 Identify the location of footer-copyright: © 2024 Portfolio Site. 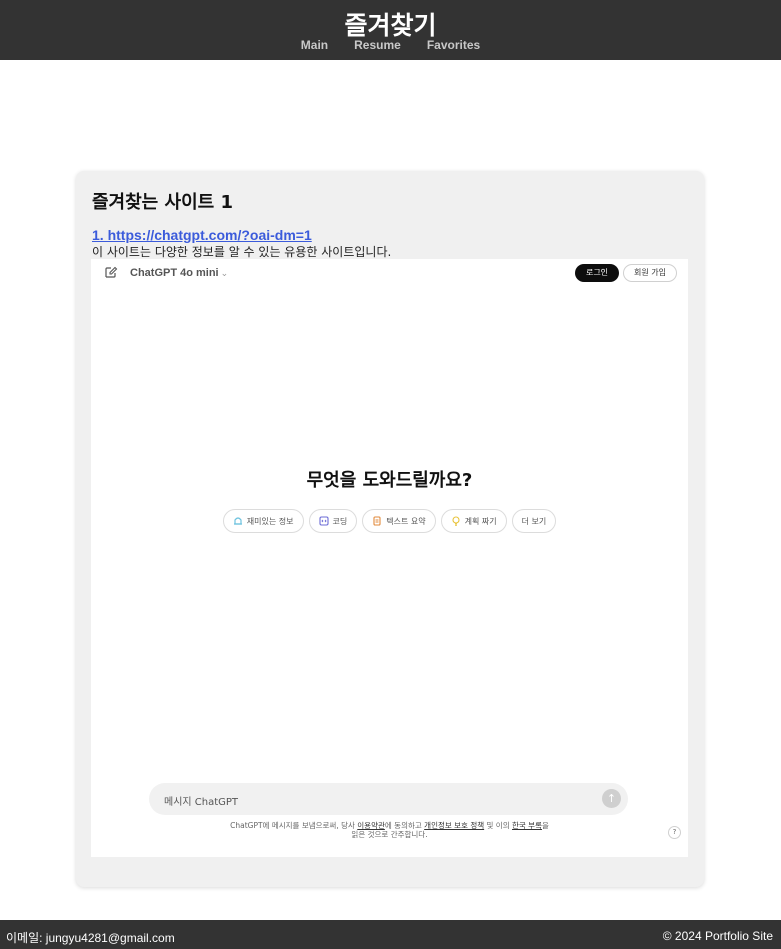
(717, 936).